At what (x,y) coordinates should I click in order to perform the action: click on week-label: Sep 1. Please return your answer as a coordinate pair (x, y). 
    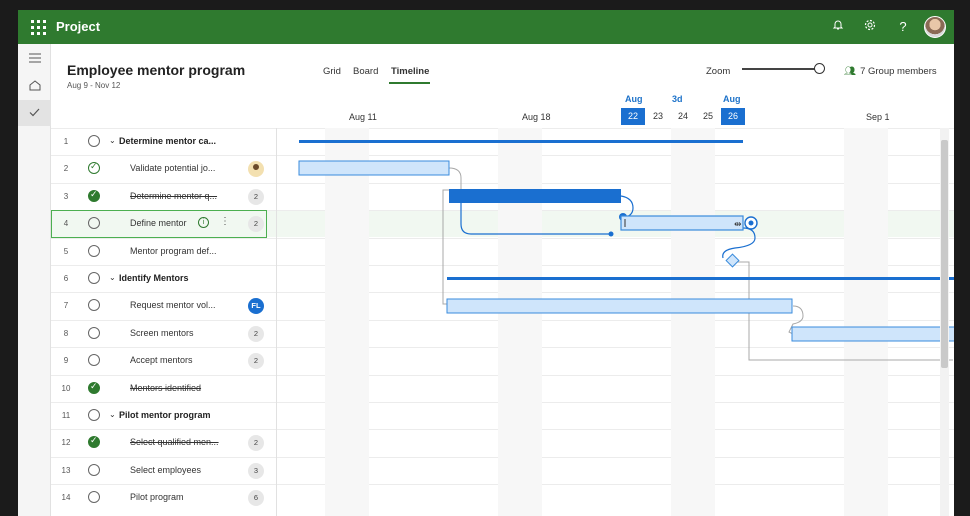
    Looking at the image, I should click on (878, 117).